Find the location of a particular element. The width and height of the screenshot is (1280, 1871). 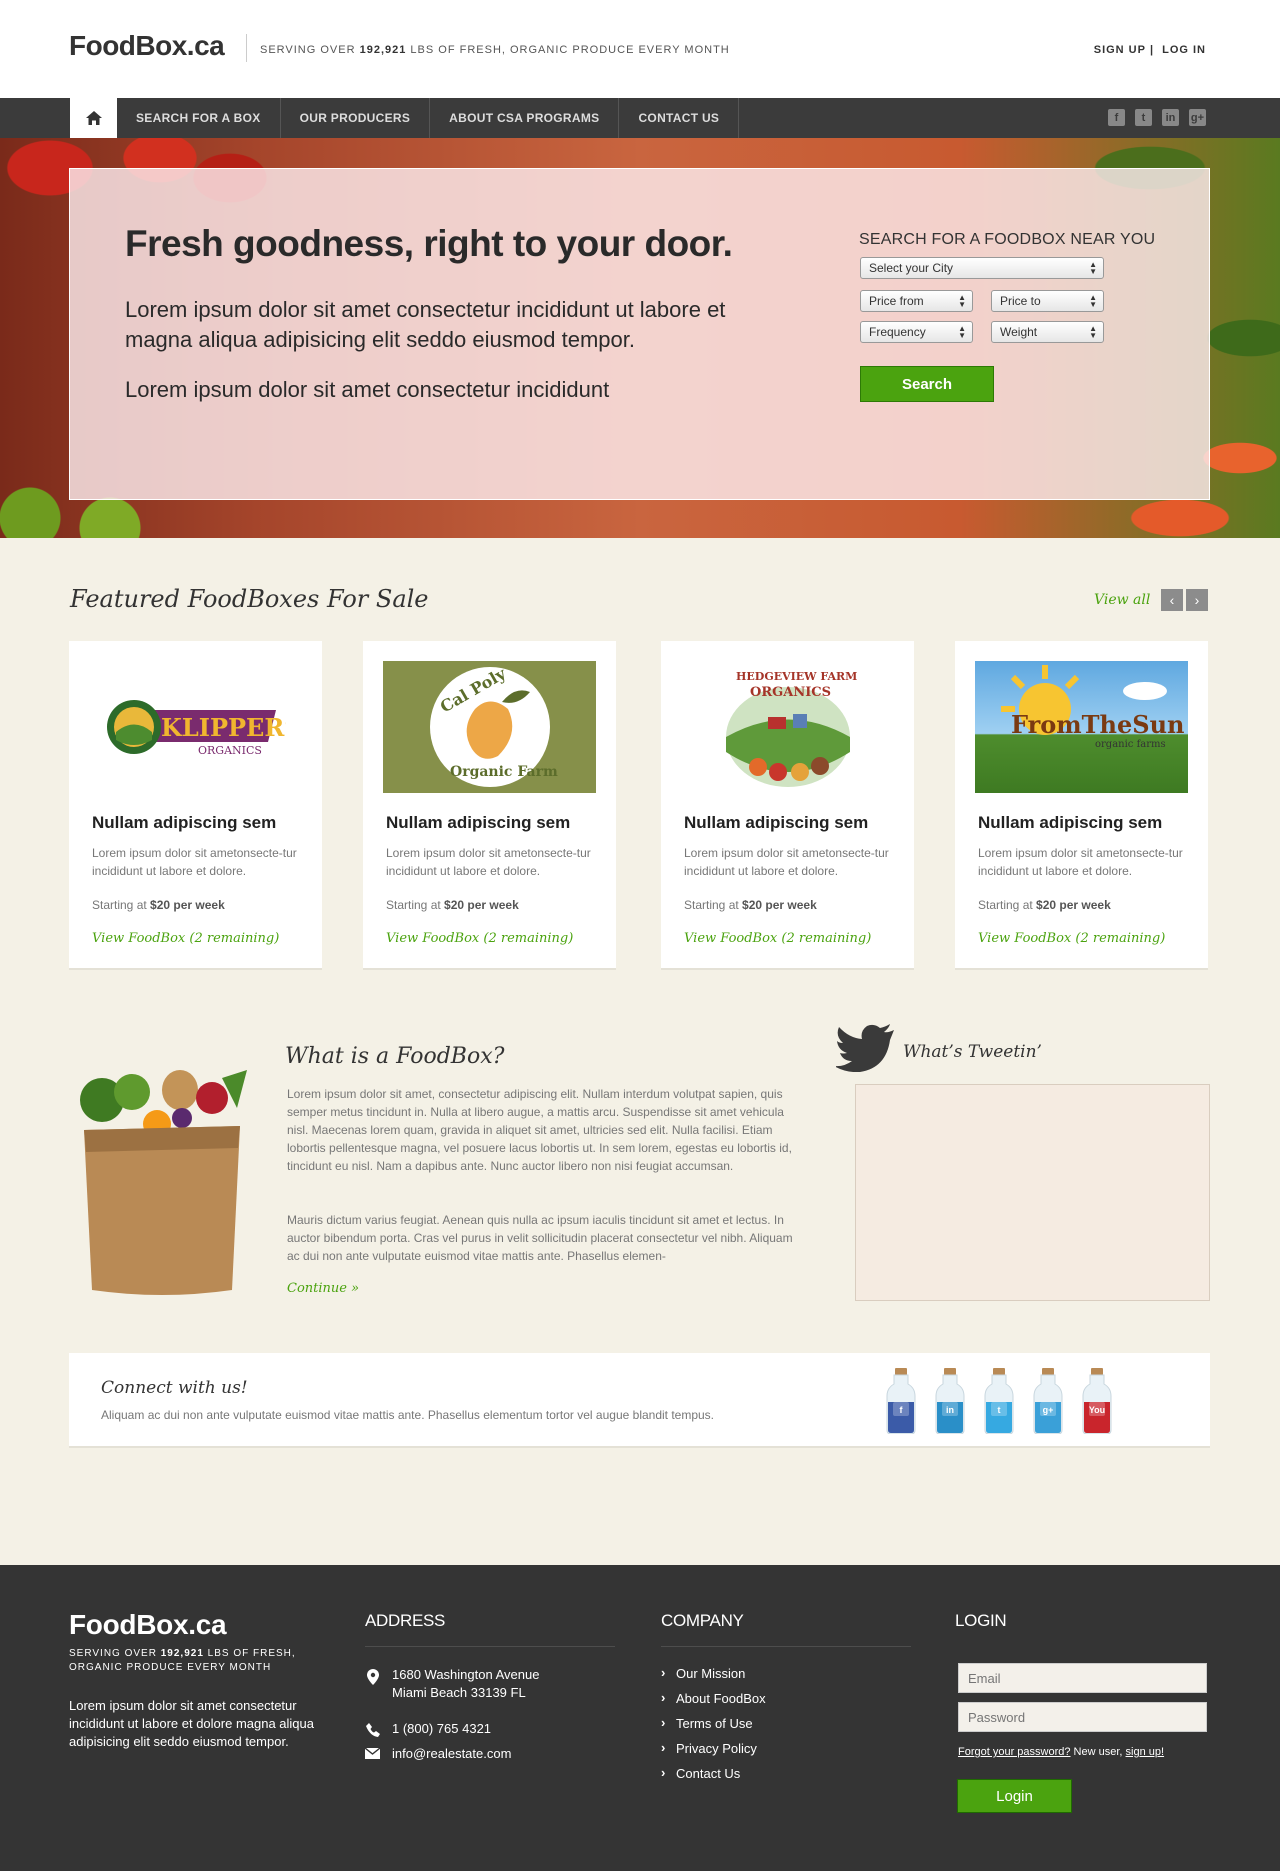

auth-links: SIGN UP | LOG IN is located at coordinates (1149, 50).